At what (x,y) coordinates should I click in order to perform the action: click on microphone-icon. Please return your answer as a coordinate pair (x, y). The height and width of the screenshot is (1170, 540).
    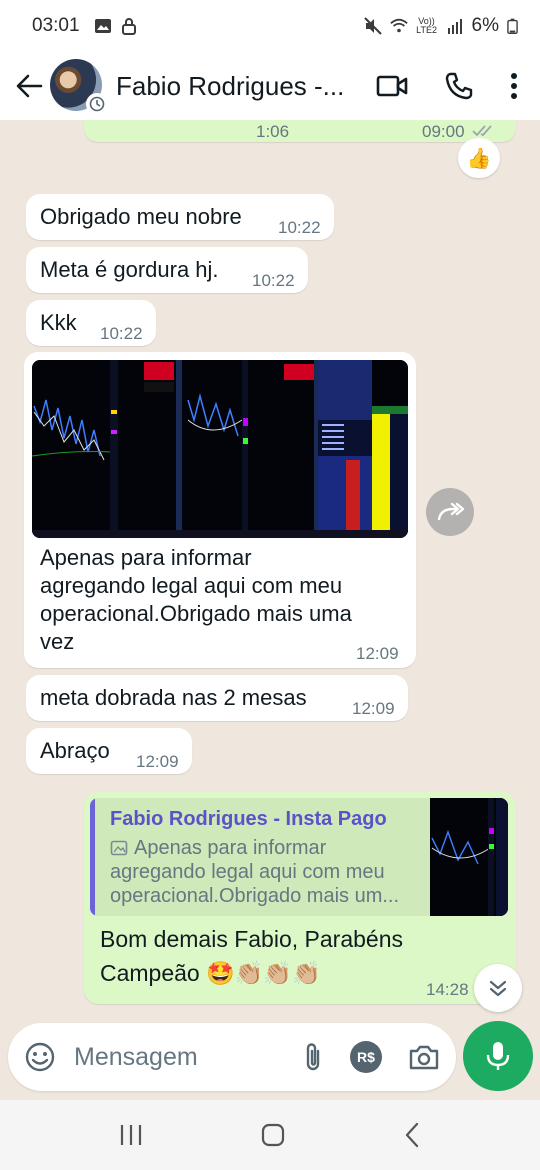
    Looking at the image, I should click on (498, 1056).